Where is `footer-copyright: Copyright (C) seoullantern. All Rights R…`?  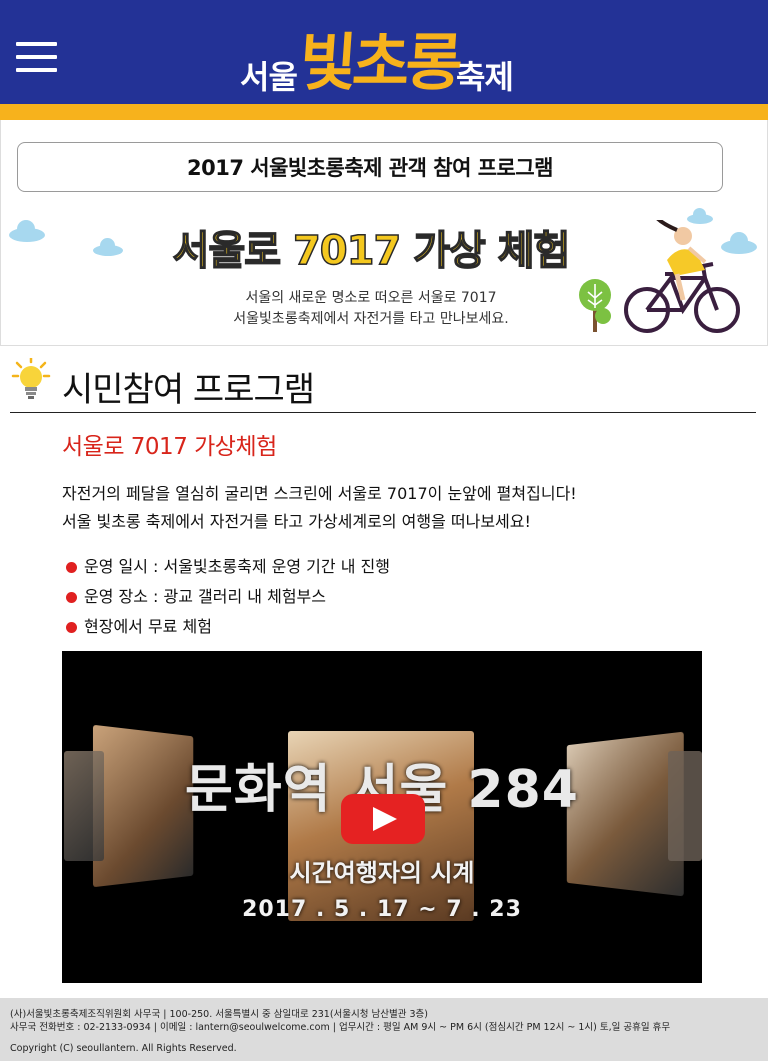 footer-copyright: Copyright (C) seoullantern. All Rights R… is located at coordinates (123, 1048).